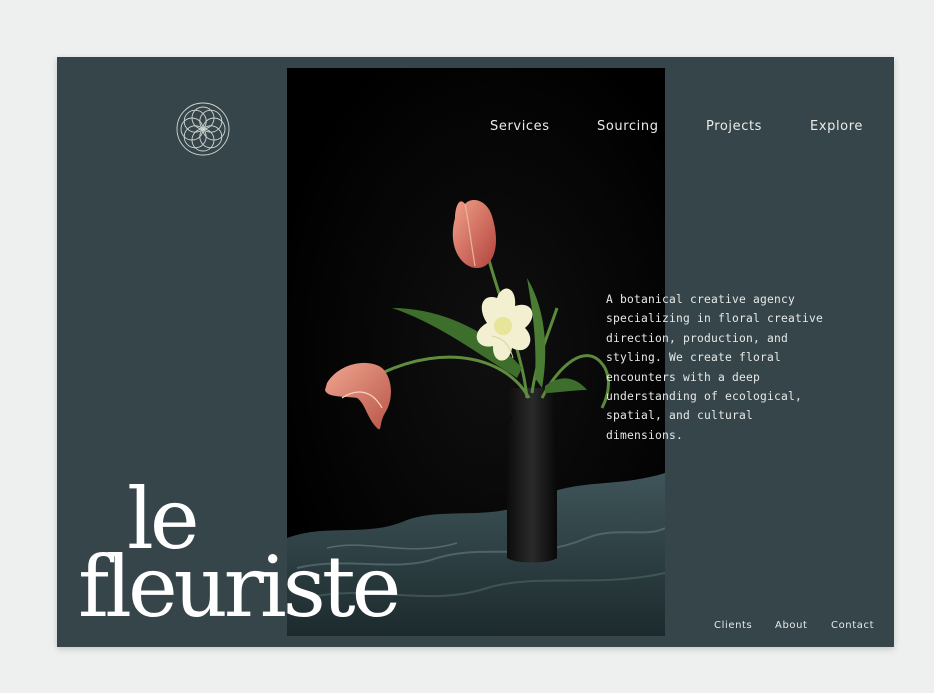 Image resolution: width=934 pixels, height=693 pixels. Describe the element at coordinates (239, 587) in the screenshot. I see `wordmark-fleuriste: fleuriste` at that location.